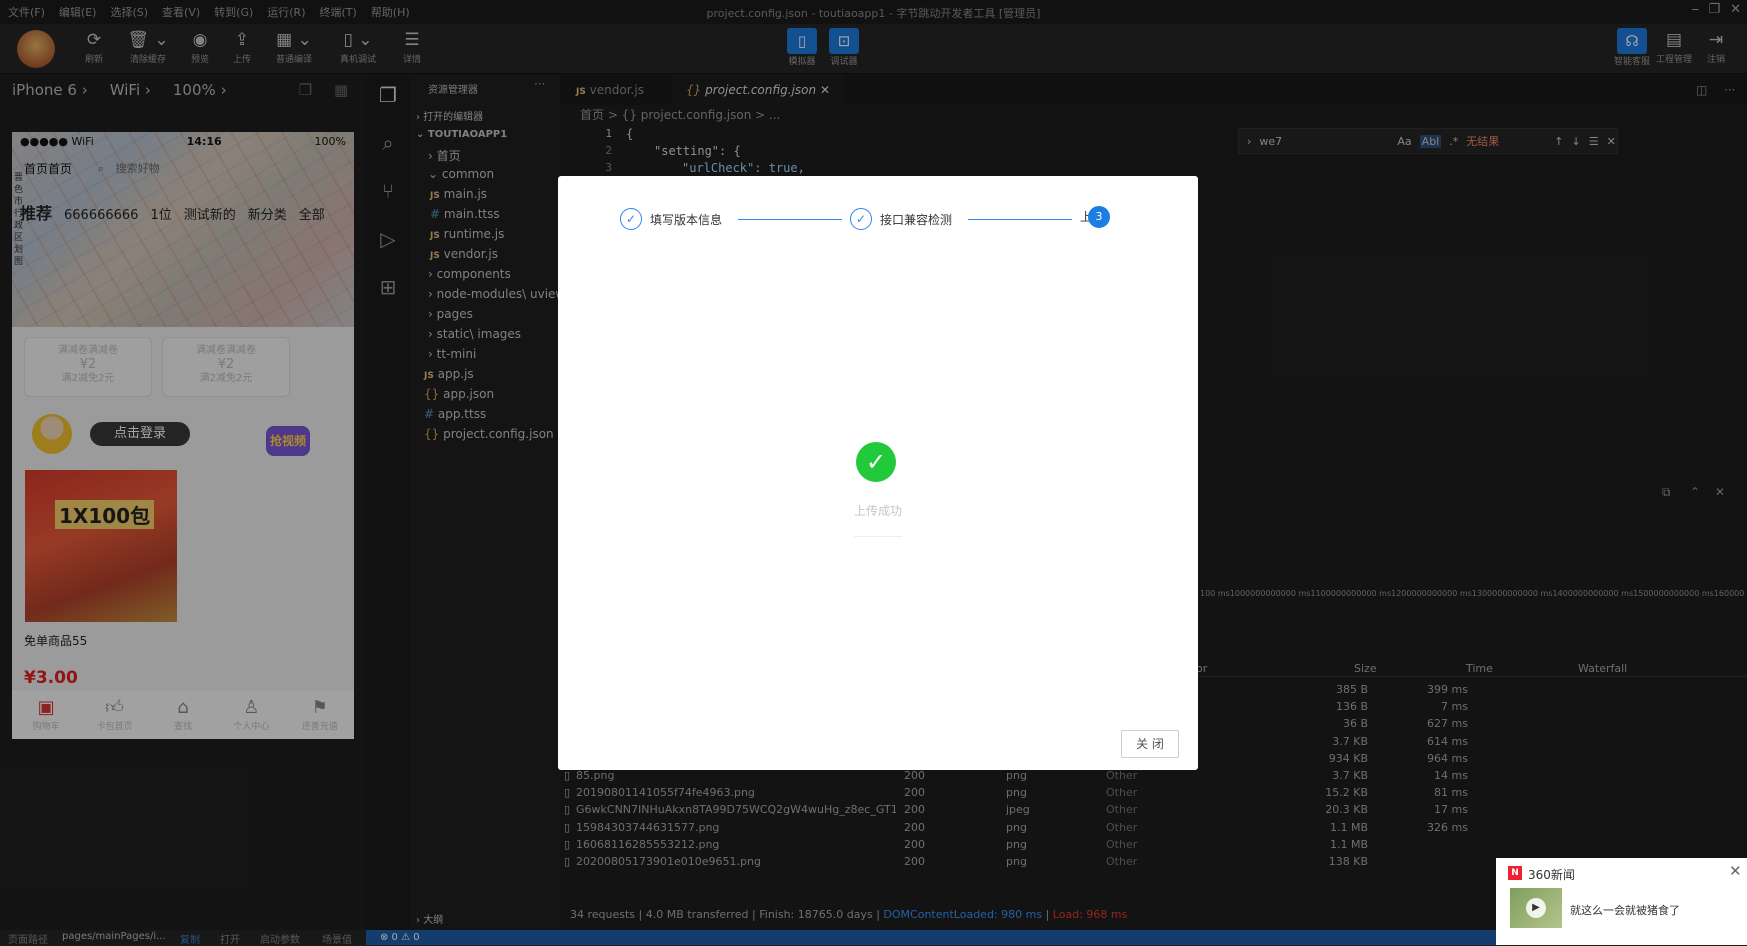  I want to click on close-icon: ✕, so click(1735, 871).